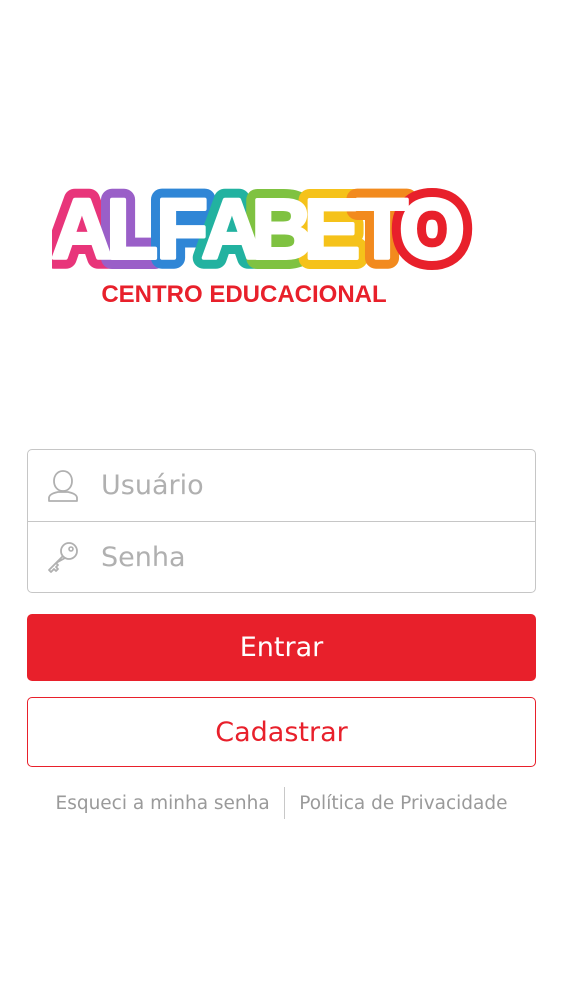  I want to click on logo-subtitle: CENTRO EDUCACIONAL, so click(243, 294).